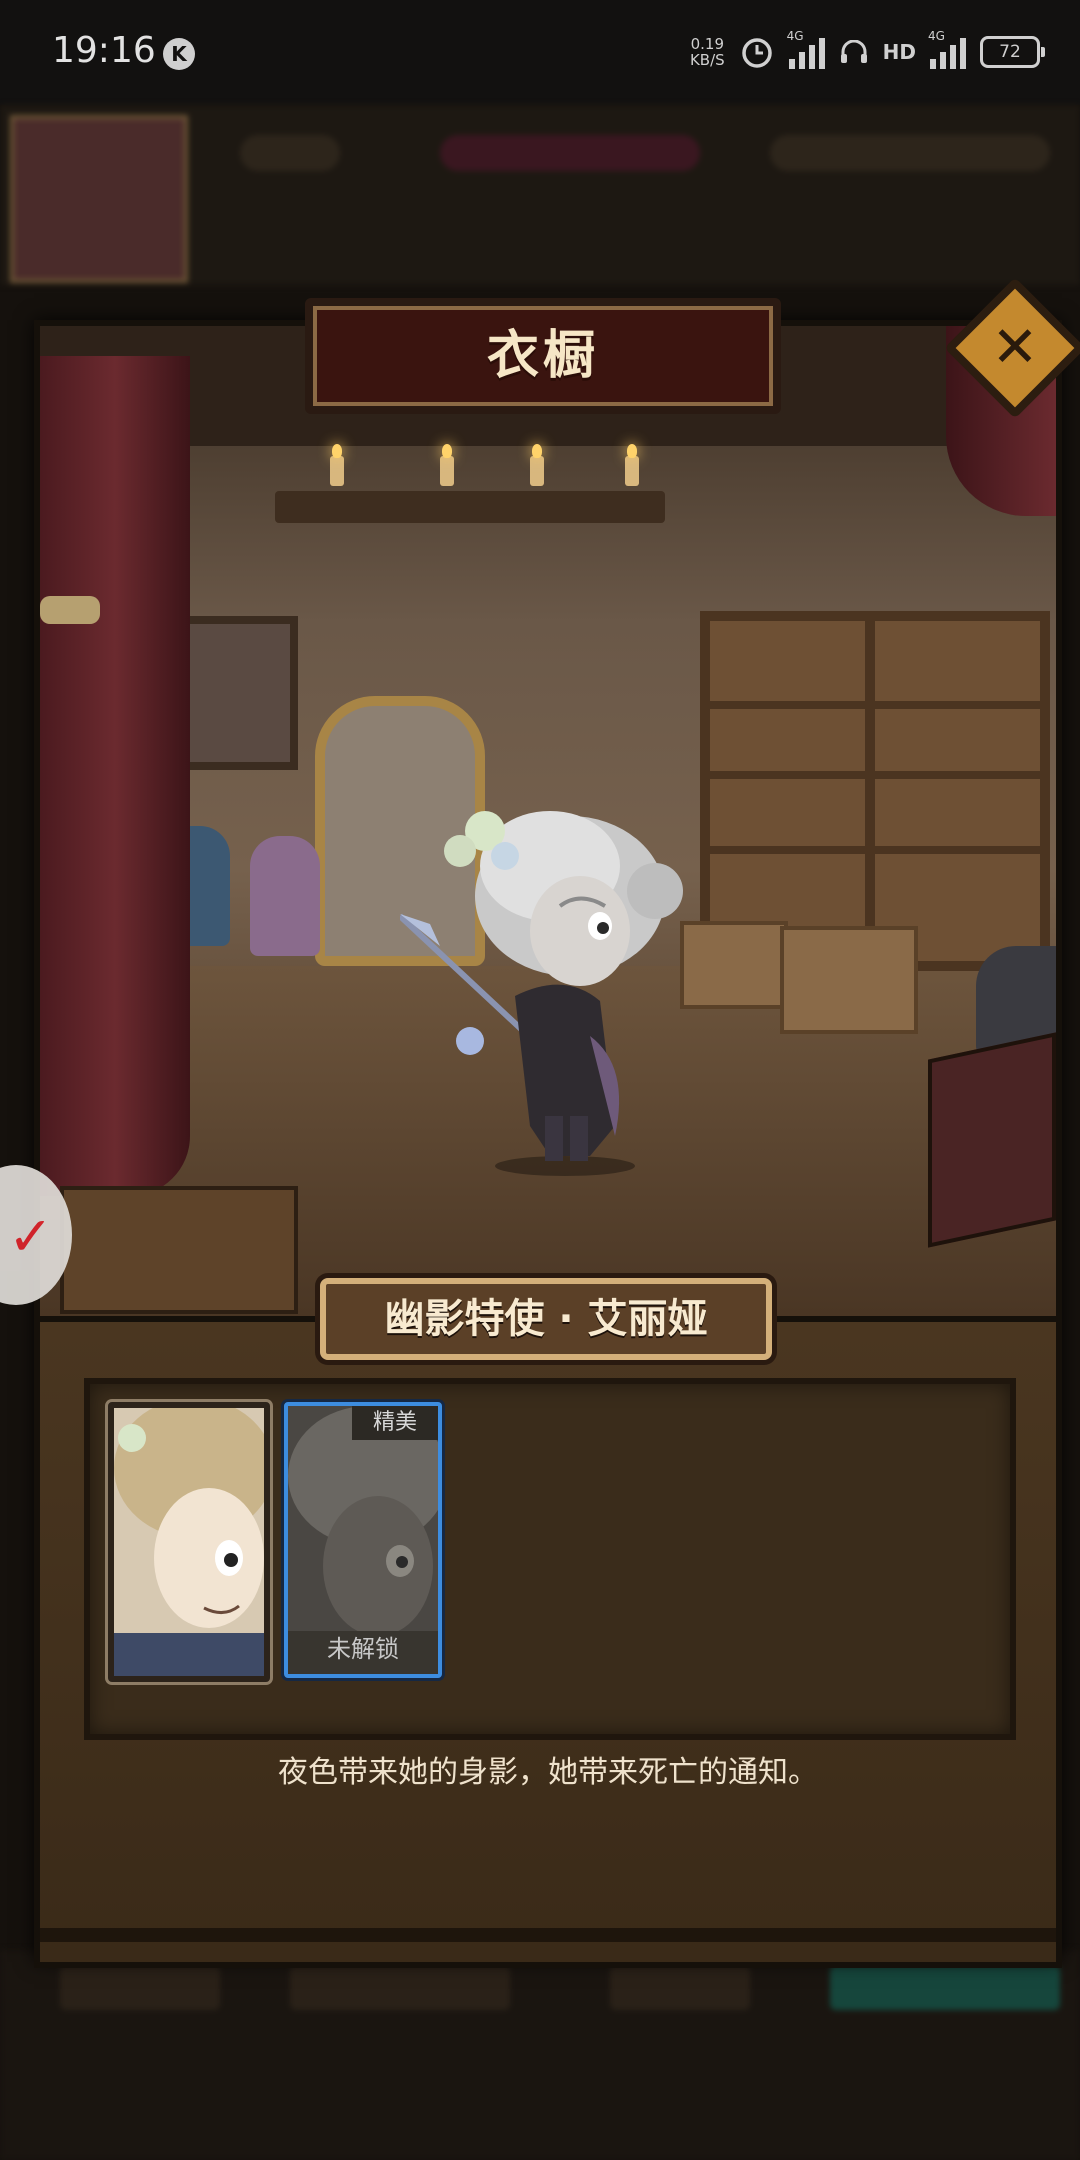 The image size is (1080, 2160). Describe the element at coordinates (947, 49) in the screenshot. I see `signal-icon-sim2: 4G` at that location.